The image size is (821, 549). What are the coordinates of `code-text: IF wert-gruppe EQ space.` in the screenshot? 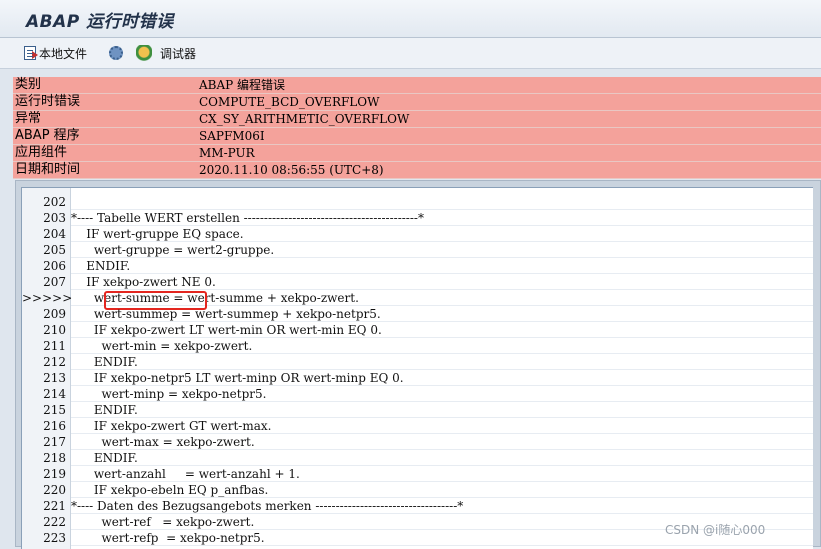 It's located at (157, 234).